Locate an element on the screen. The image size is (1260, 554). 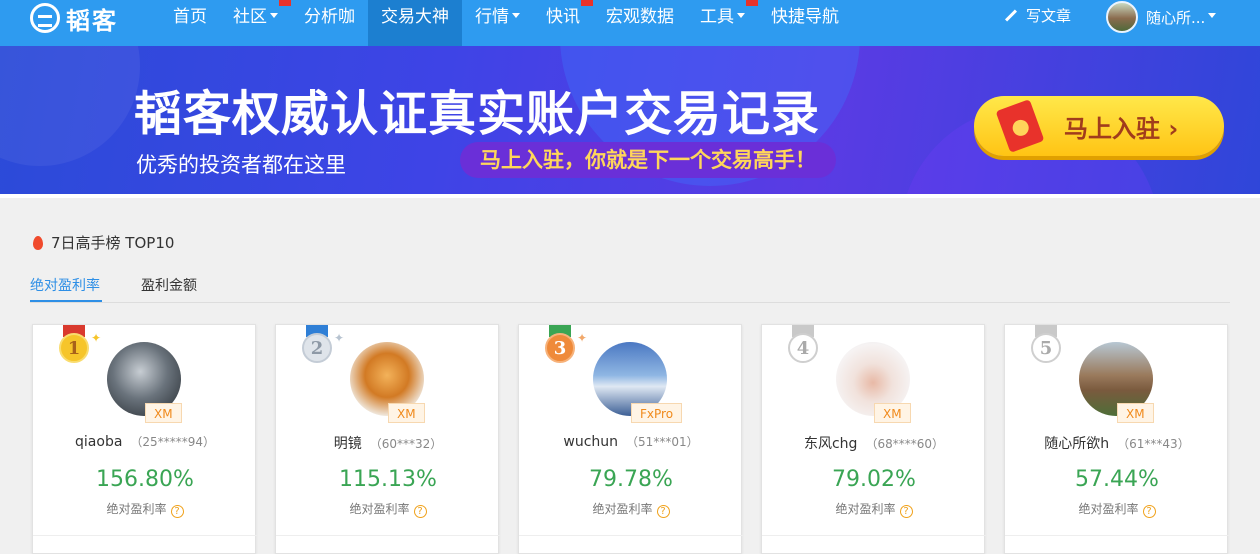
ranking-tabs: 绝对盈利率 盈利金额 is located at coordinates (630, 286).